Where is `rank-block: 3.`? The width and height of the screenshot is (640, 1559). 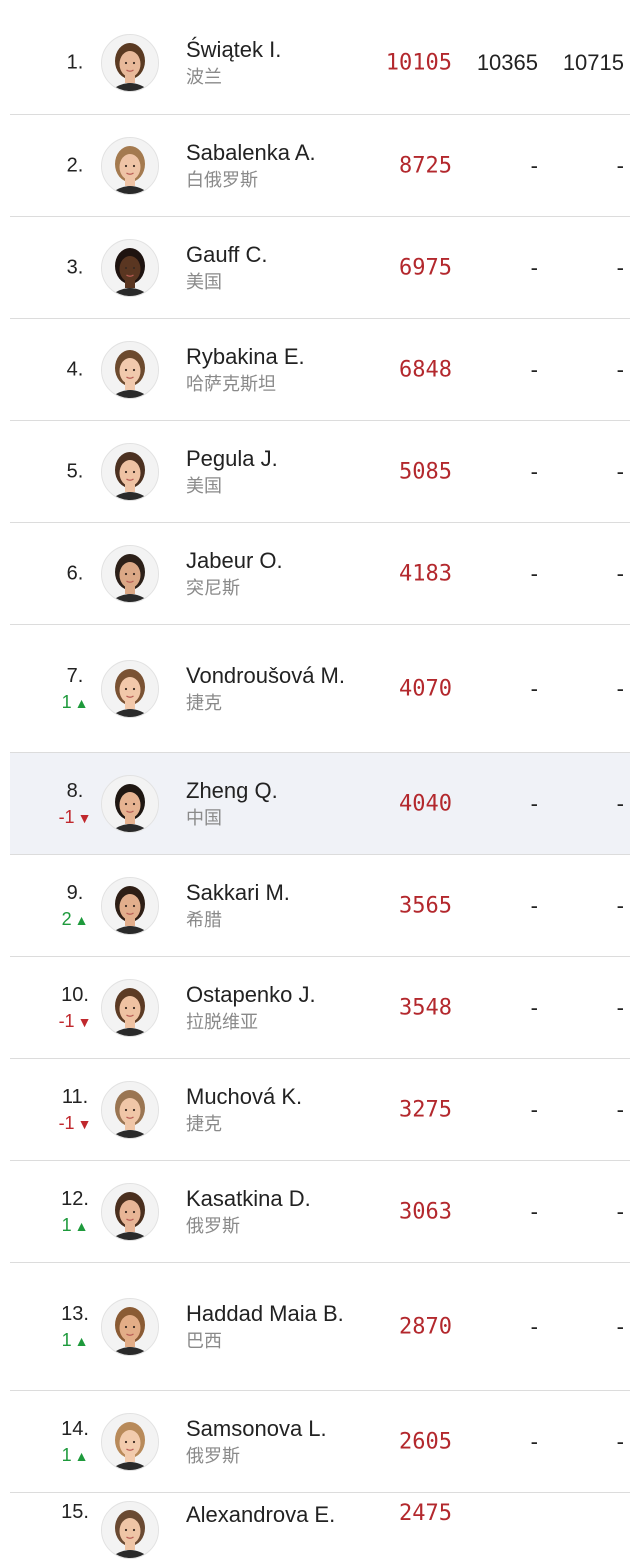 rank-block: 3. is located at coordinates (75, 267).